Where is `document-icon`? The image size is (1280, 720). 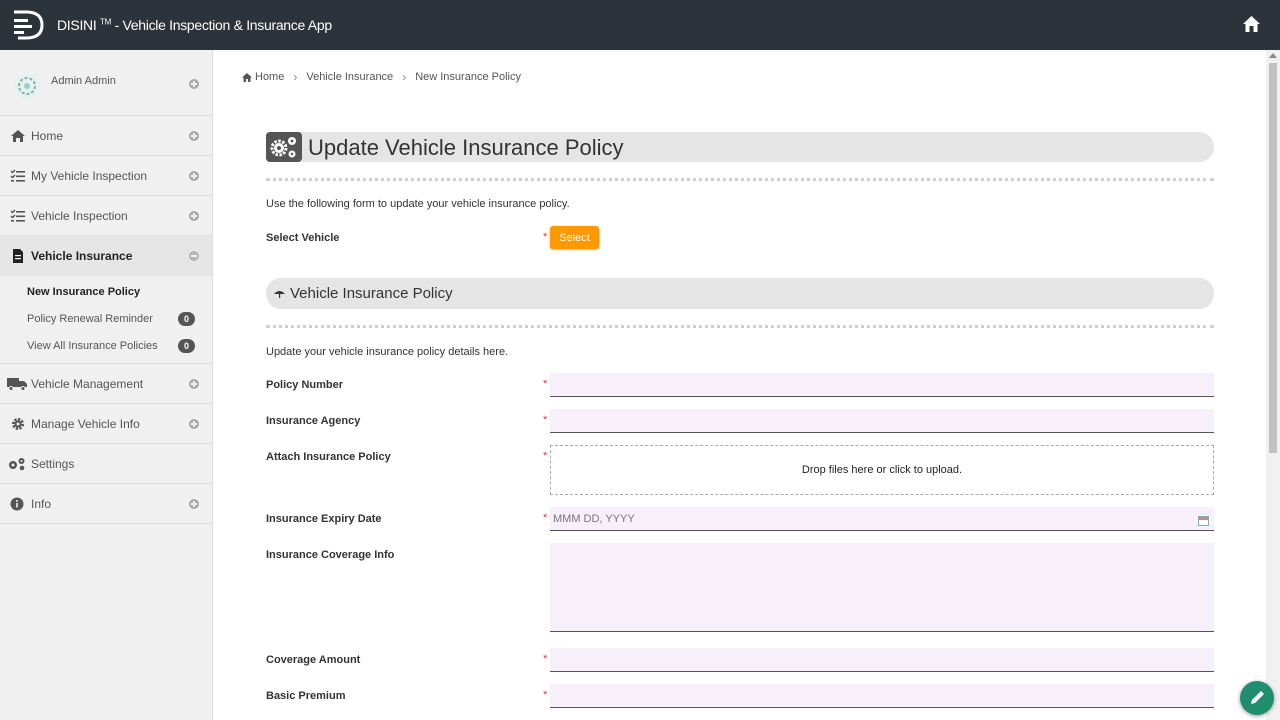 document-icon is located at coordinates (18, 256).